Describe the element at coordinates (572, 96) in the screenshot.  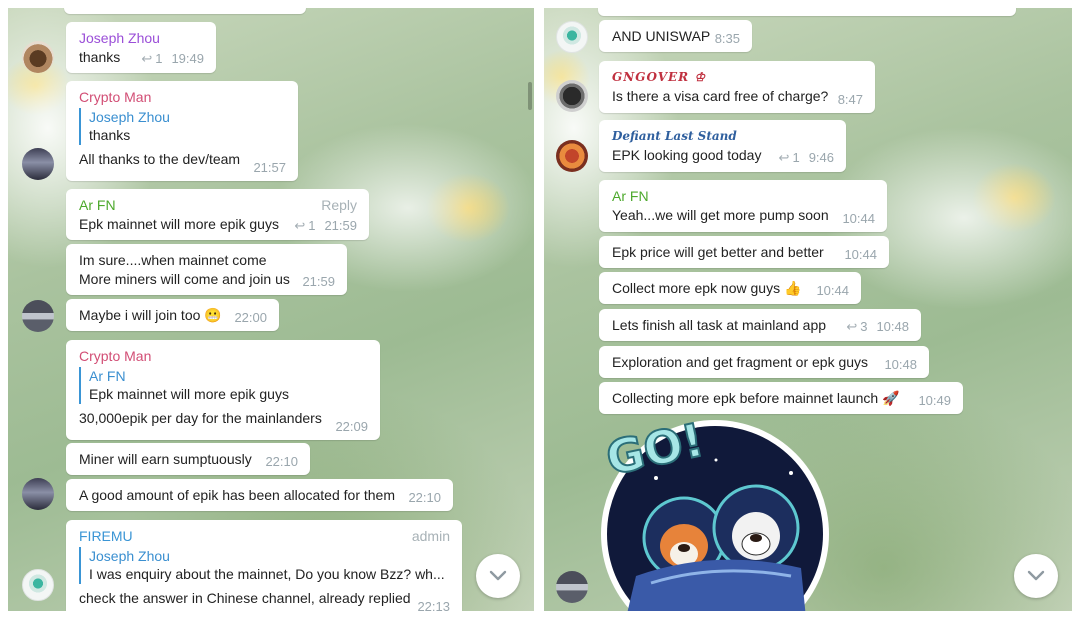
I see `avatar-gngover` at that location.